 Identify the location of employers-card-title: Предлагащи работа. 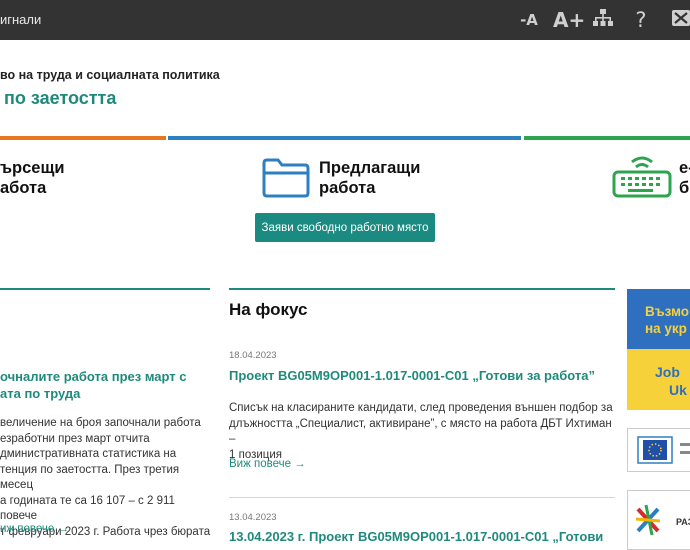
(369, 178).